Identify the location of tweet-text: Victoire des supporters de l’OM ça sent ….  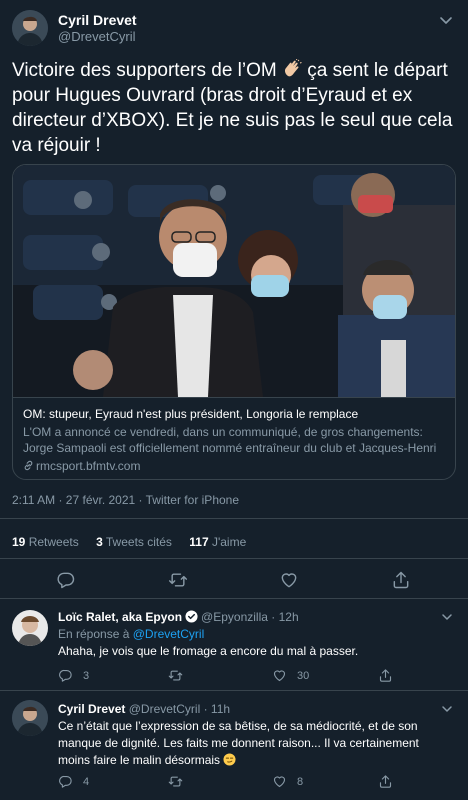
(236, 108).